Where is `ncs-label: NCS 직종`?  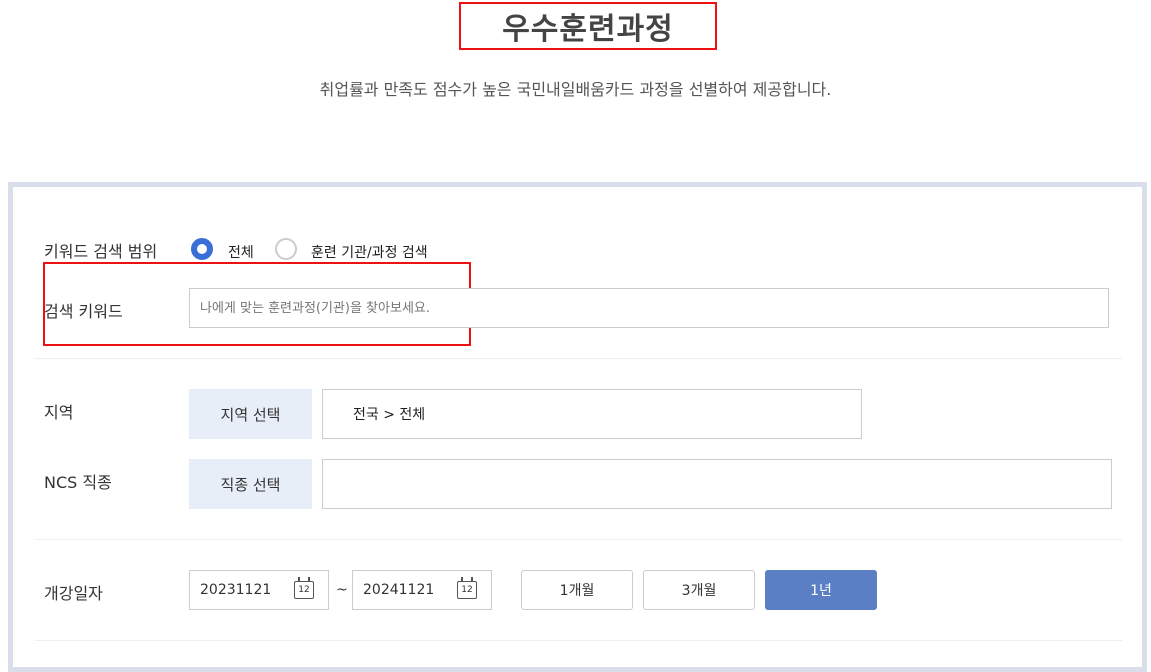
ncs-label: NCS 직종 is located at coordinates (78, 482).